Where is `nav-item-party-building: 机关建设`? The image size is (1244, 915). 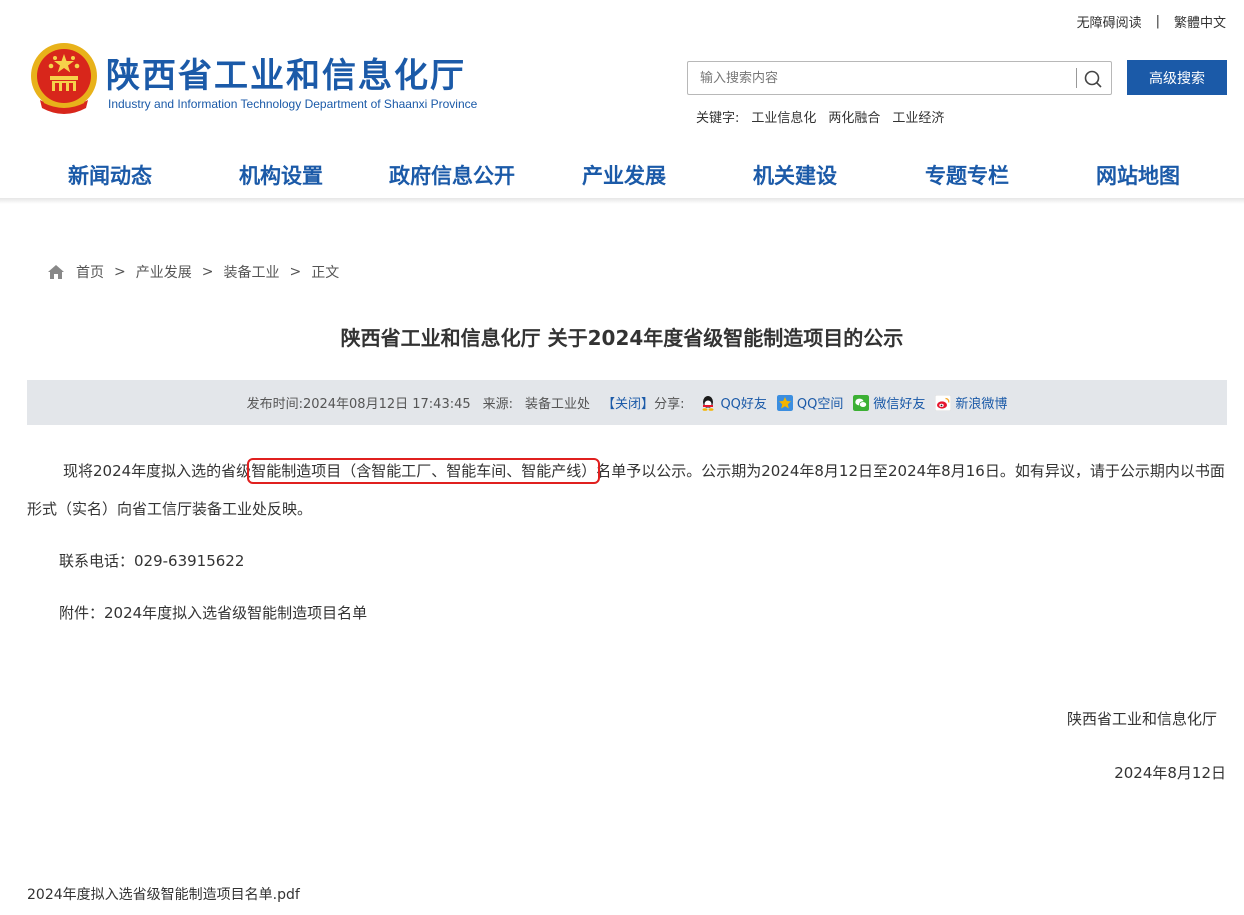
nav-item-party-building: 机关建设 is located at coordinates (795, 175).